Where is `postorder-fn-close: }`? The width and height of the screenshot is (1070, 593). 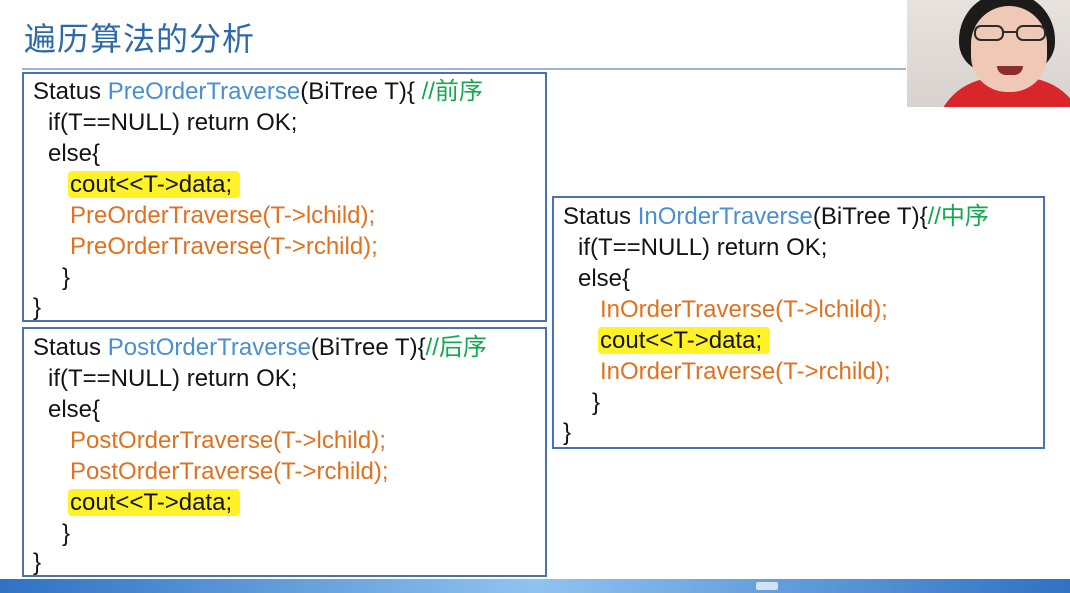
postorder-fn-close: } is located at coordinates (37, 562).